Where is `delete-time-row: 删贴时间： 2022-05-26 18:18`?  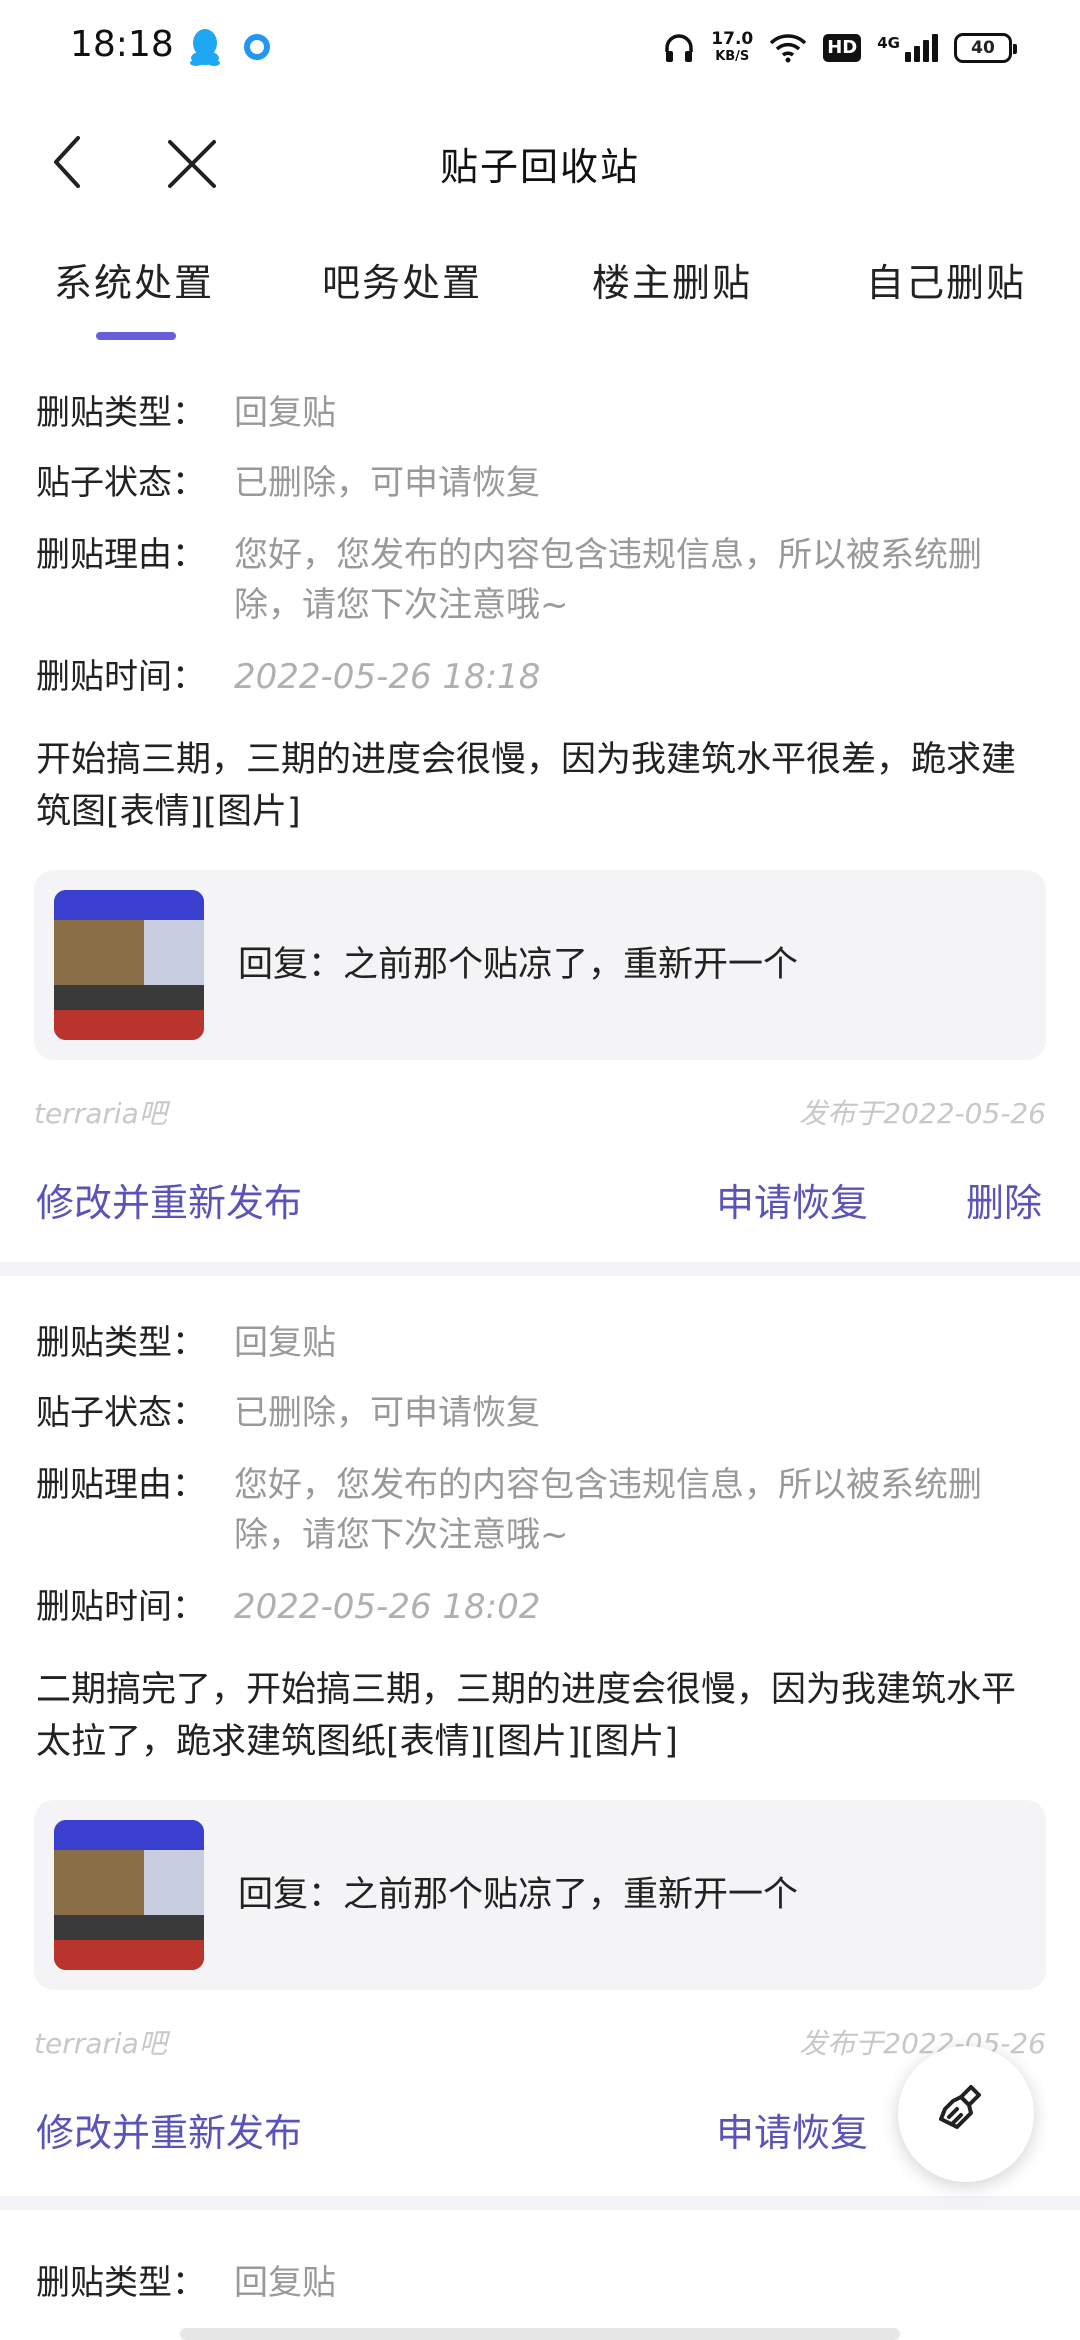 delete-time-row: 删贴时间： 2022-05-26 18:18 is located at coordinates (540, 677).